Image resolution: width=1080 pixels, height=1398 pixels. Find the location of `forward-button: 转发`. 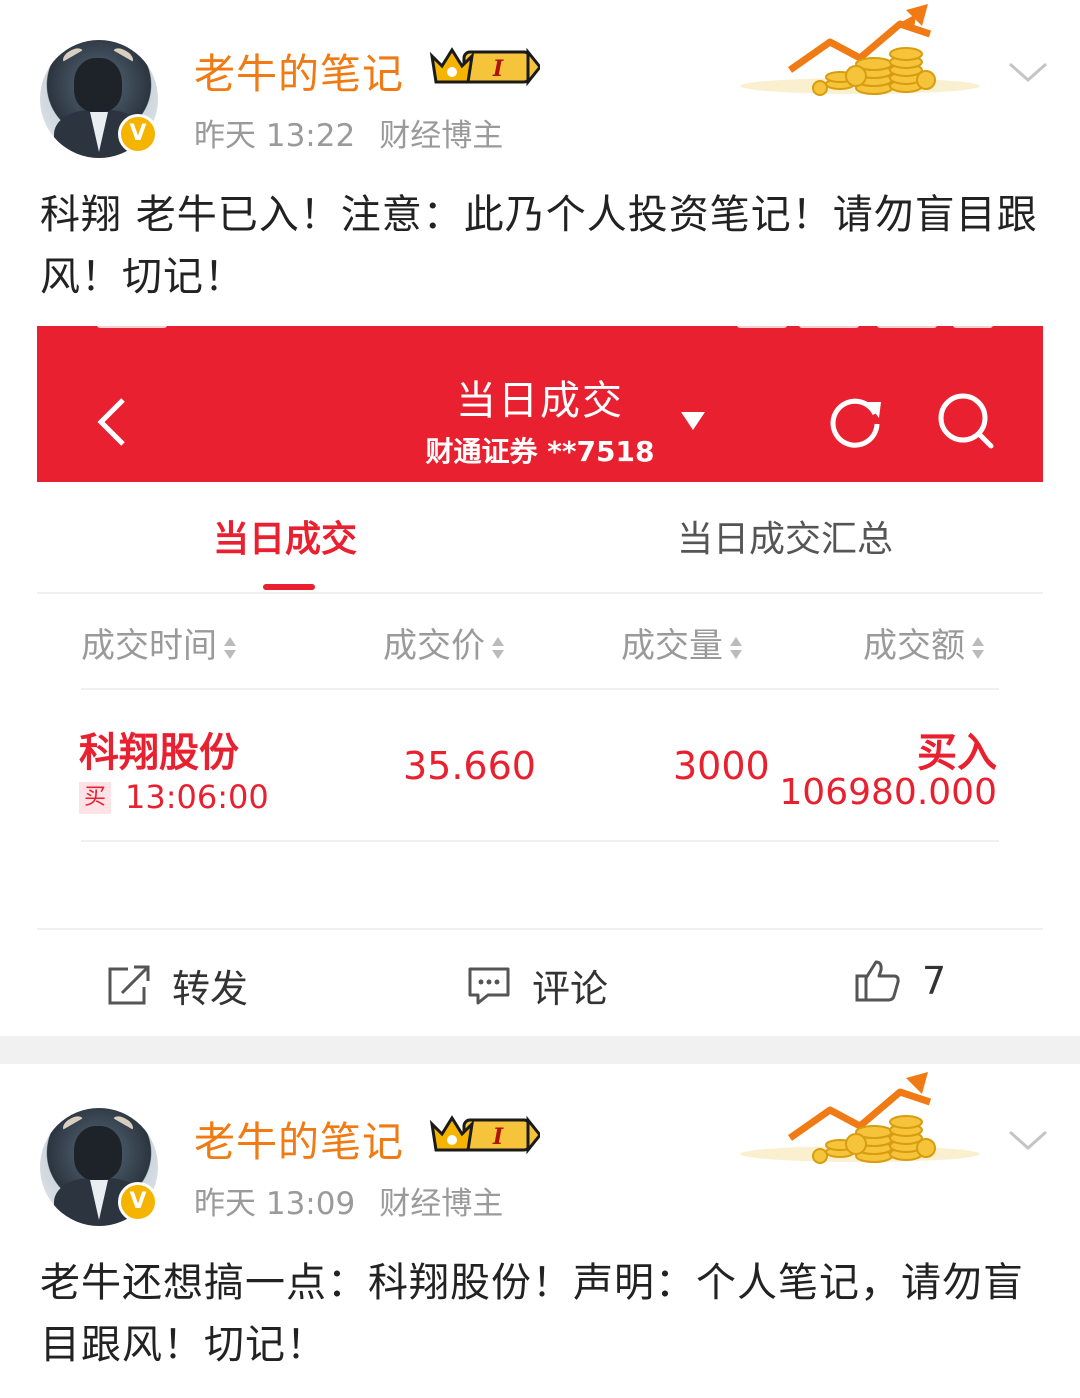

forward-button: 转发 is located at coordinates (177, 985).